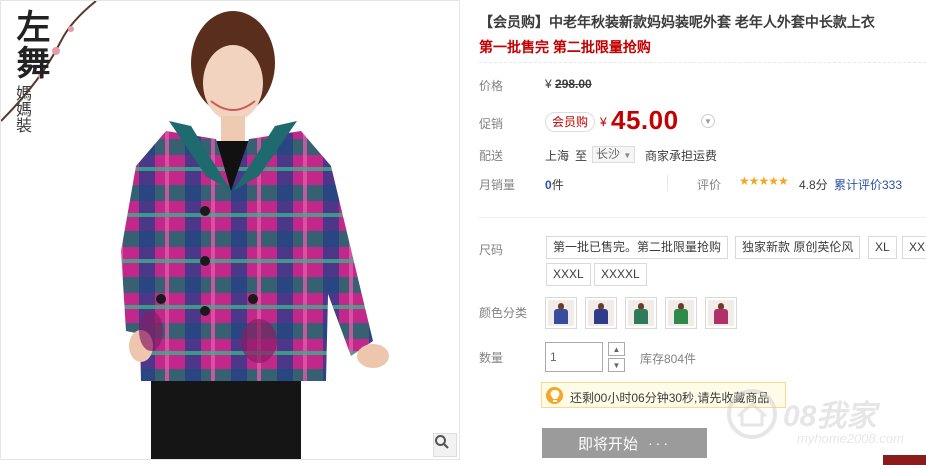  Describe the element at coordinates (752, 414) in the screenshot. I see `house-logo-icon` at that location.